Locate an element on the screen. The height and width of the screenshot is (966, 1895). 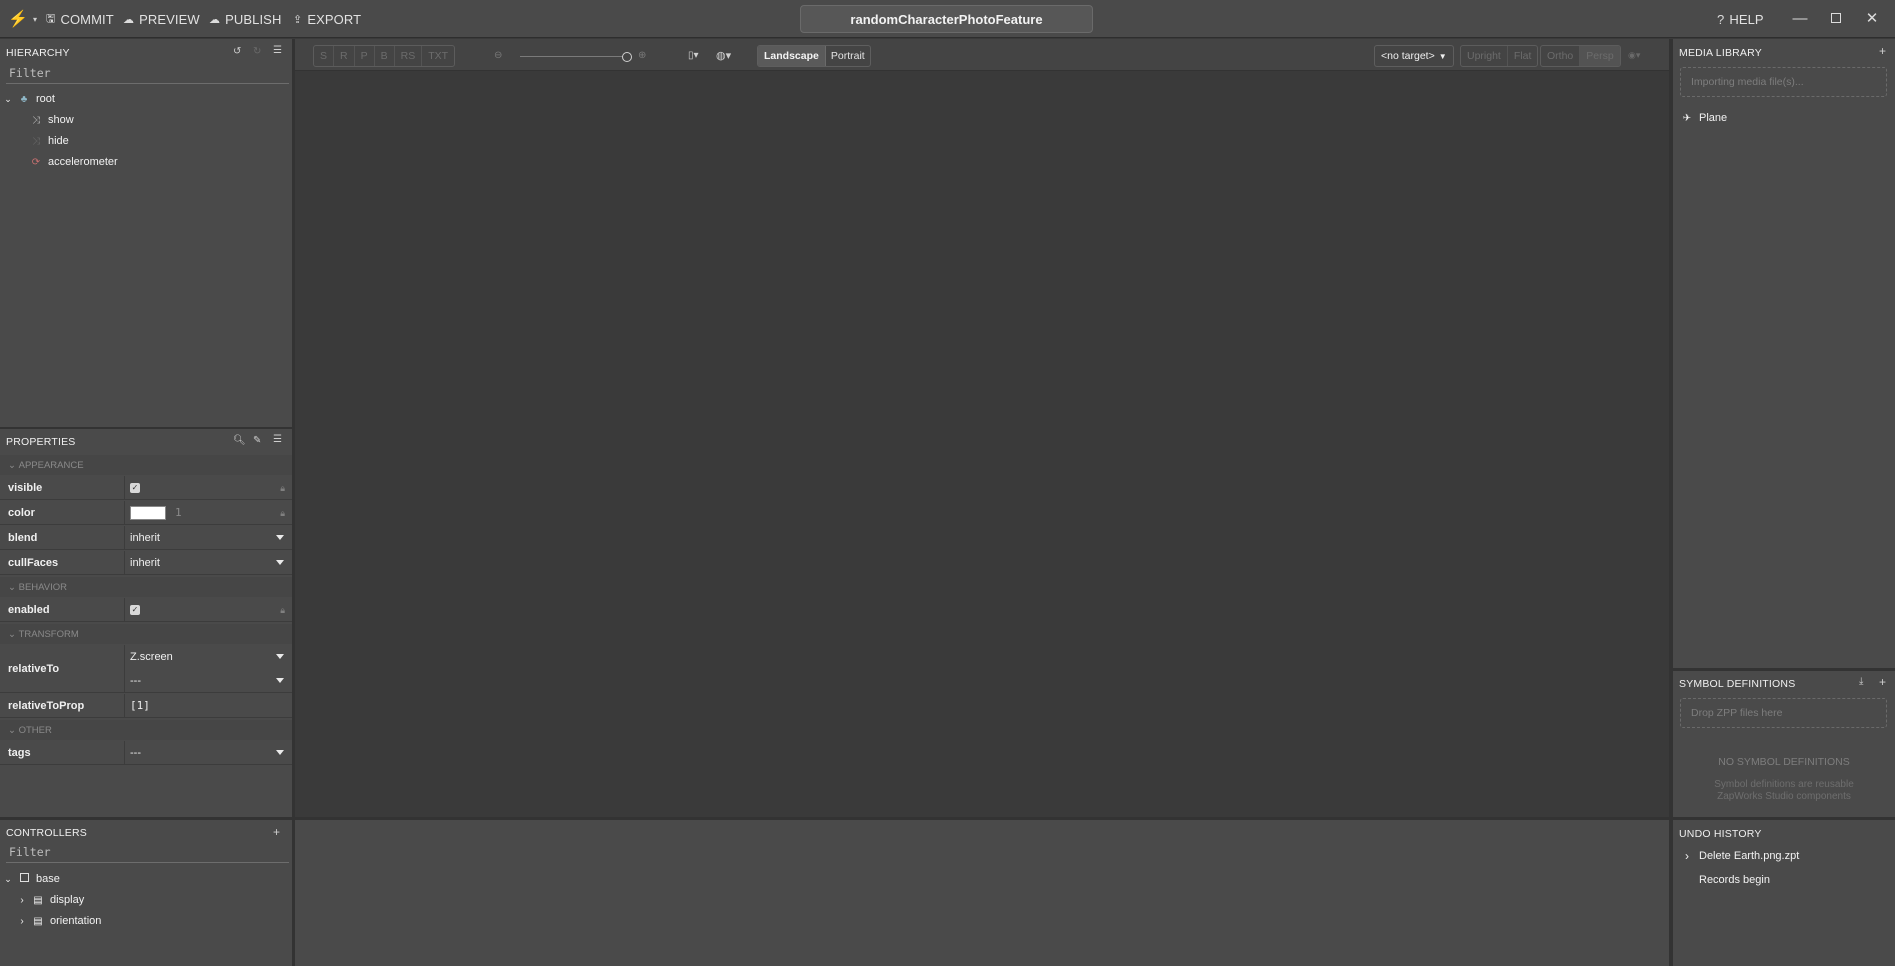
chevron-down-icon: ⌄ is located at coordinates (8, 878).